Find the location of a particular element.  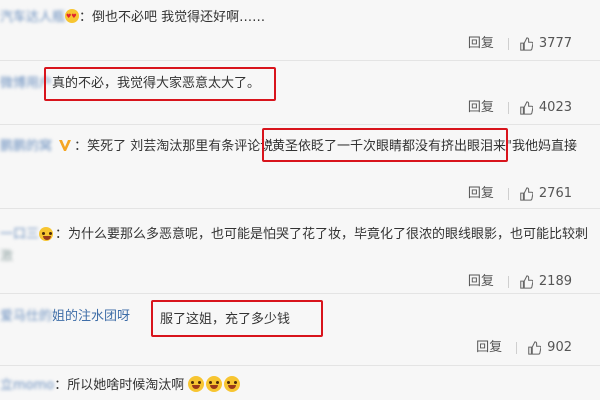

like-count: 4023 is located at coordinates (555, 107).